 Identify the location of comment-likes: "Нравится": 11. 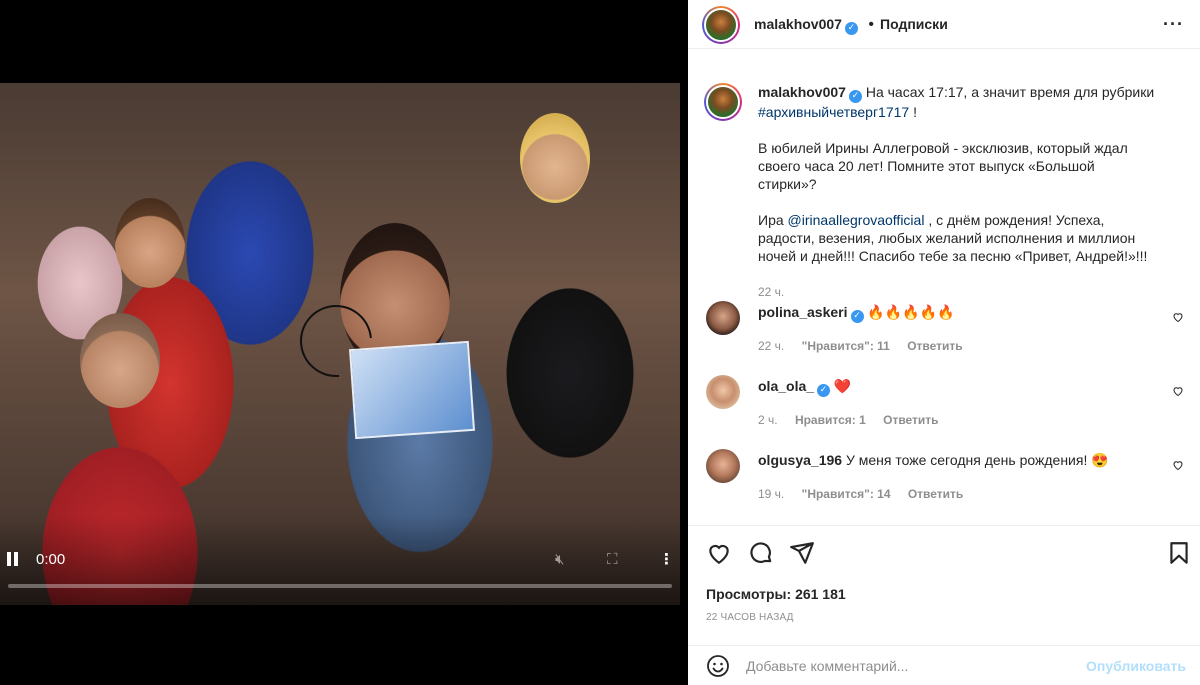
(846, 346).